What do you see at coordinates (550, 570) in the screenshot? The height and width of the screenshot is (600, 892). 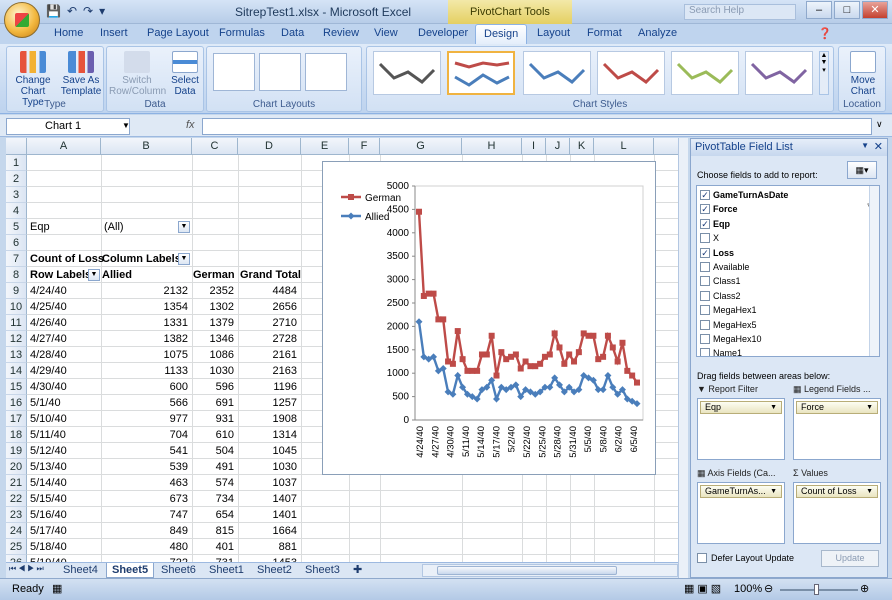 I see `horizontal-scrollbar` at bounding box center [550, 570].